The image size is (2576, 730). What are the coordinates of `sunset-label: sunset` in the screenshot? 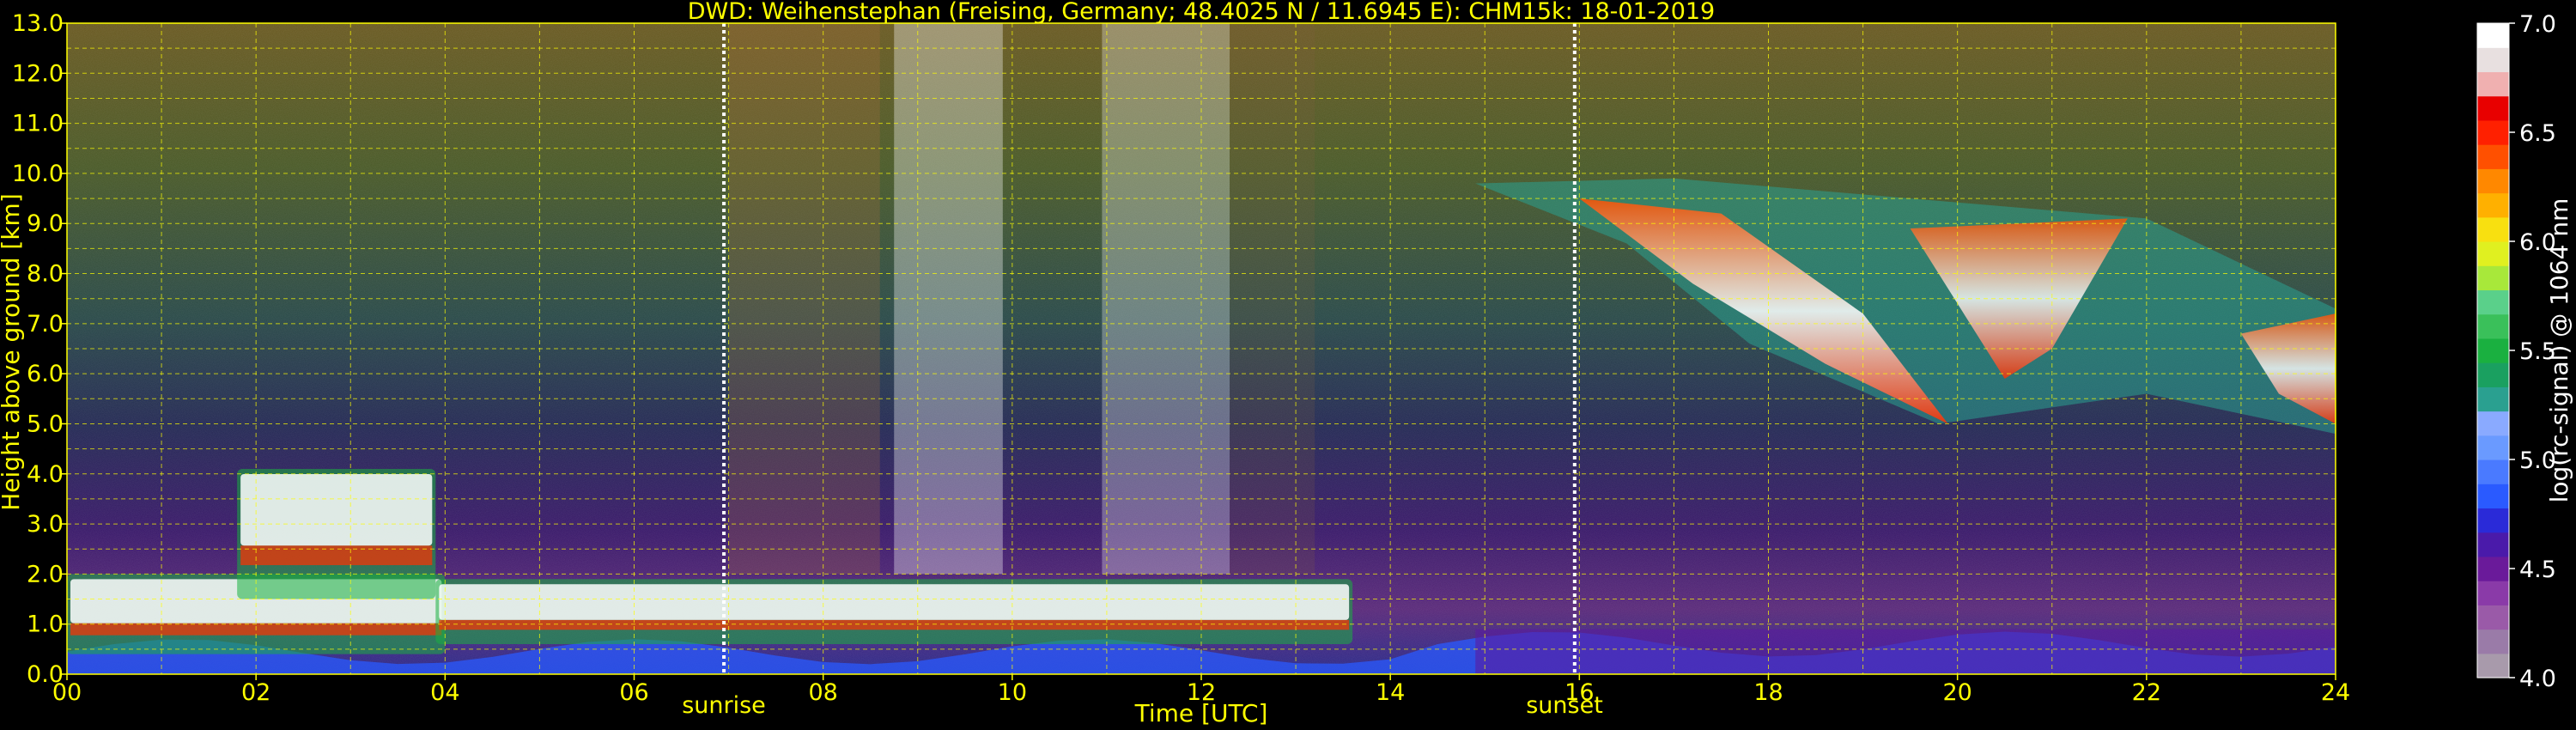 It's located at (1565, 705).